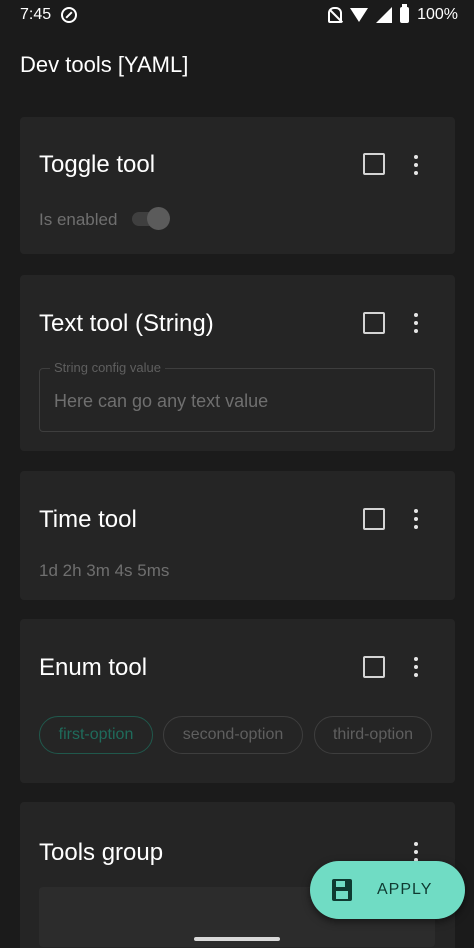 This screenshot has width=474, height=948. Describe the element at coordinates (237, 535) in the screenshot. I see `time-tool-card: Time tool 1d 2h 3m 4s 5ms` at that location.